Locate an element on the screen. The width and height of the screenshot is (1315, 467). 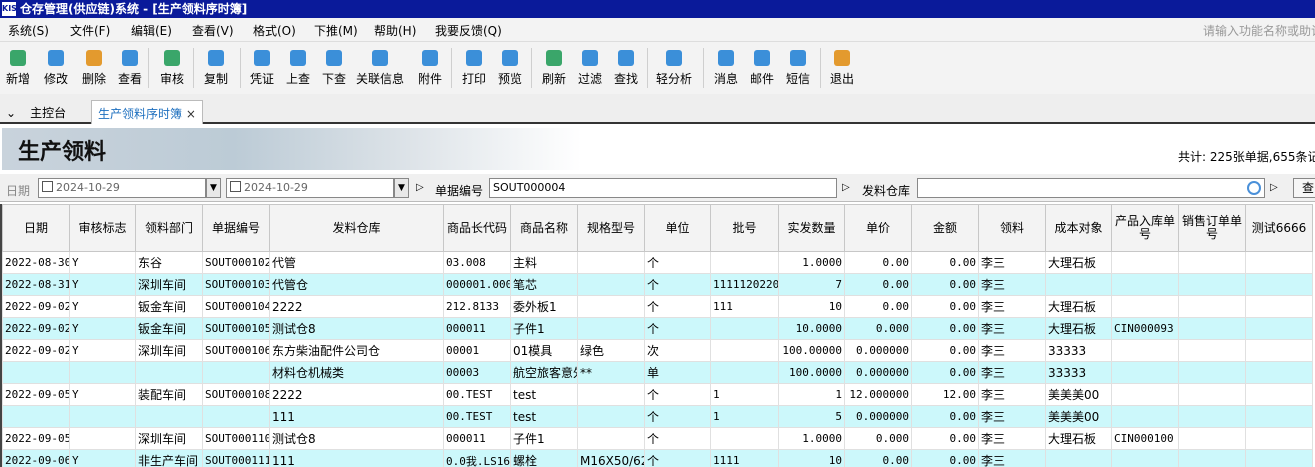
table-cell: 000011 is located at coordinates (477, 328).